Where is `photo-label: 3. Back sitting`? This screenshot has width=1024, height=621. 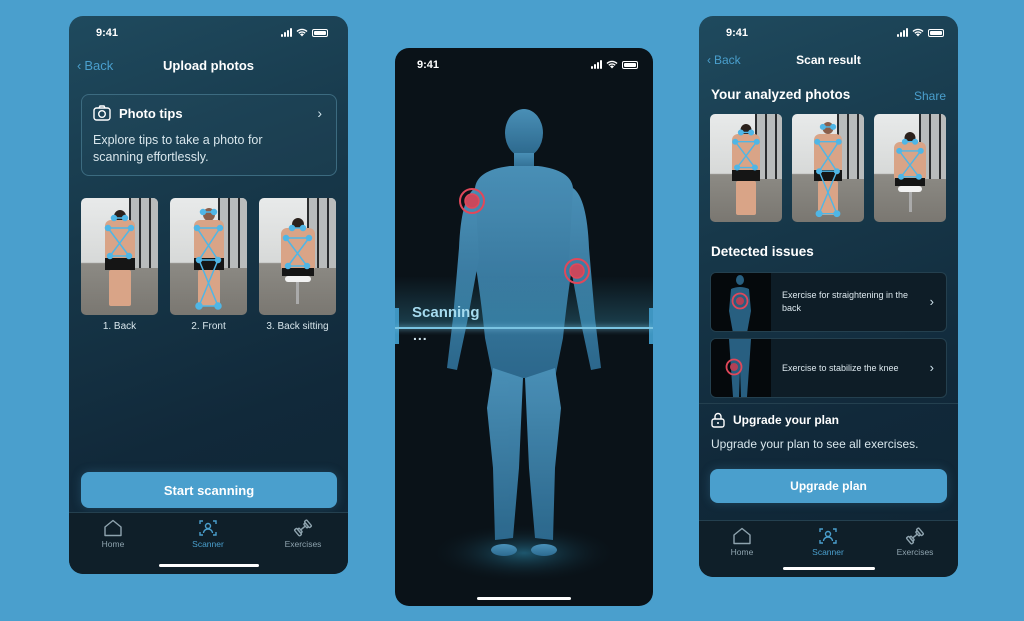 photo-label: 3. Back sitting is located at coordinates (297, 326).